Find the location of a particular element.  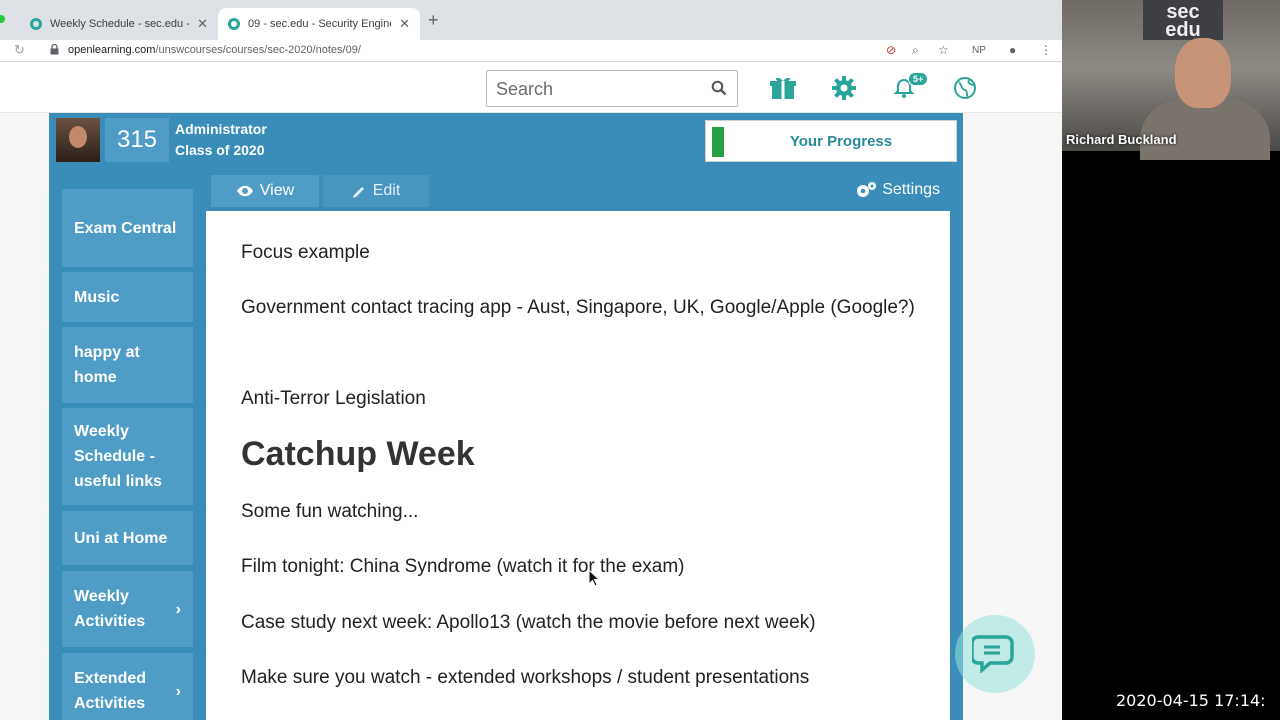

class-label: Class of 2020 is located at coordinates (220, 150).